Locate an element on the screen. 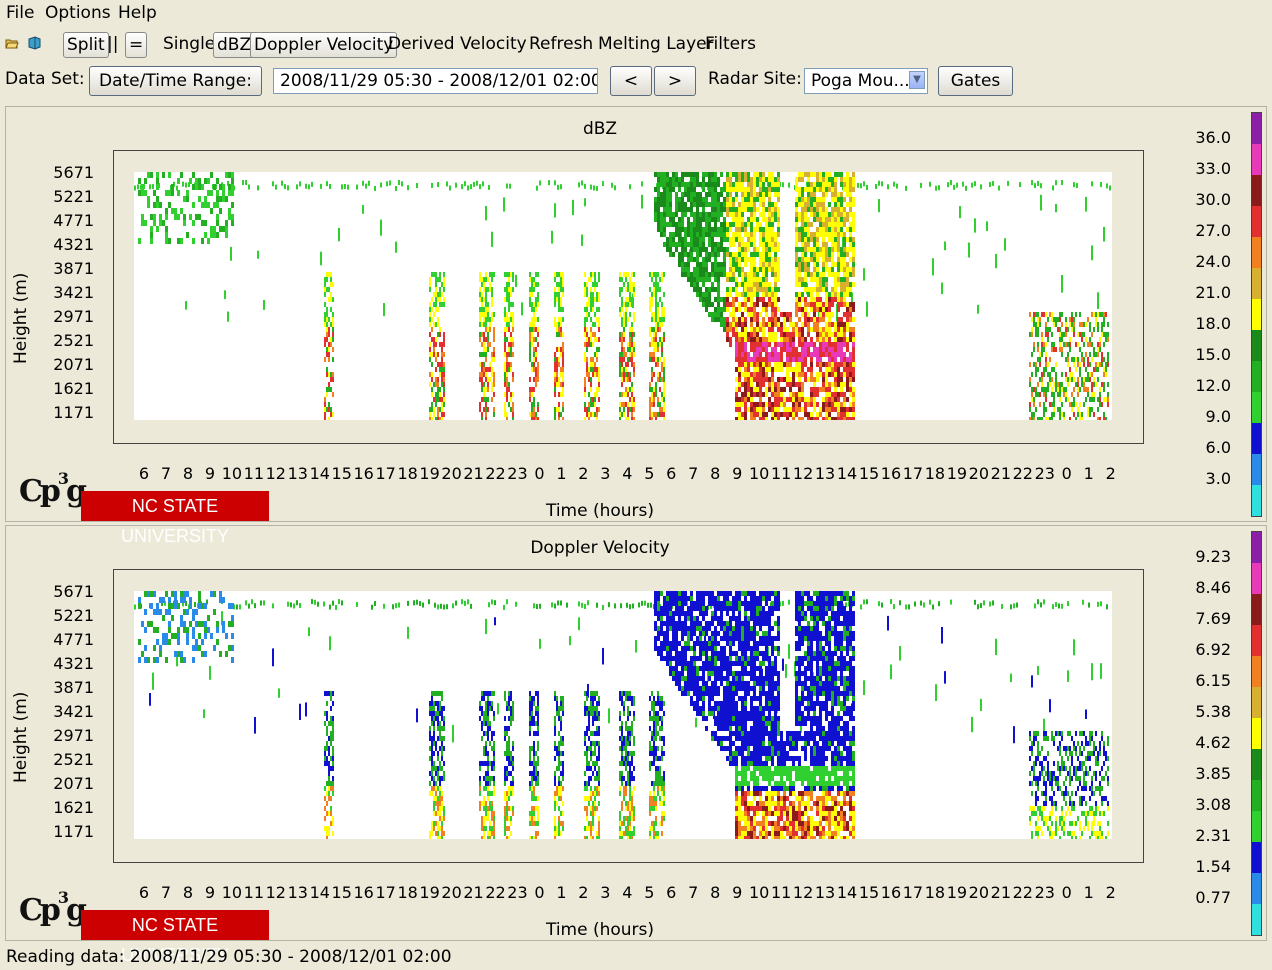 This screenshot has width=1272, height=970. dbz-colorbar is located at coordinates (1256, 314).